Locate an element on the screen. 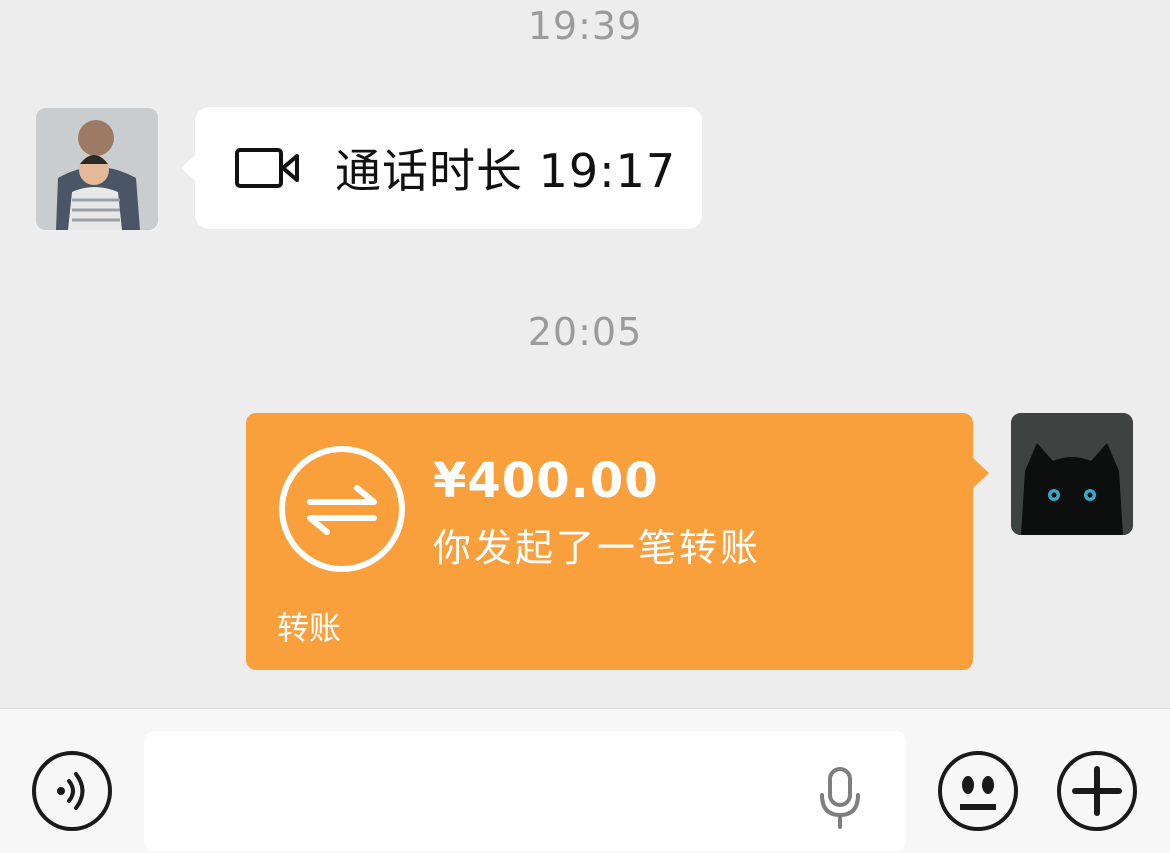 The height and width of the screenshot is (853, 1170). call-duration-text: 通话时长 19:17 is located at coordinates (506, 171).